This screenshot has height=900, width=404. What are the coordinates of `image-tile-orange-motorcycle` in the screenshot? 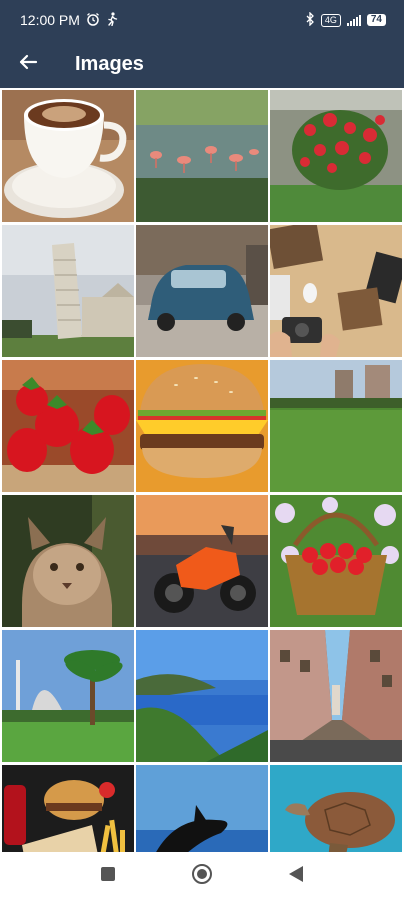 It's located at (202, 561).